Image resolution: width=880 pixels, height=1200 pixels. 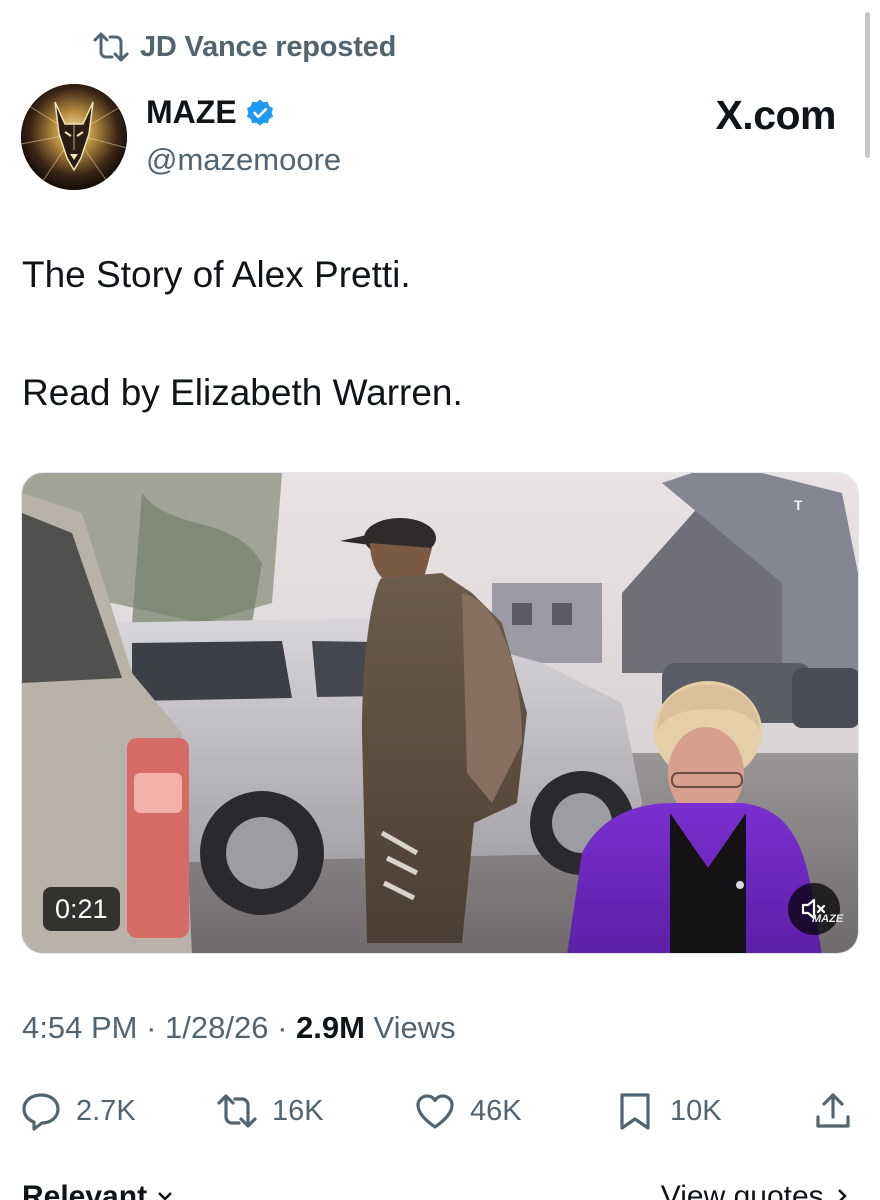 I want to click on repost-label: JD Vance reposted, so click(x=268, y=46).